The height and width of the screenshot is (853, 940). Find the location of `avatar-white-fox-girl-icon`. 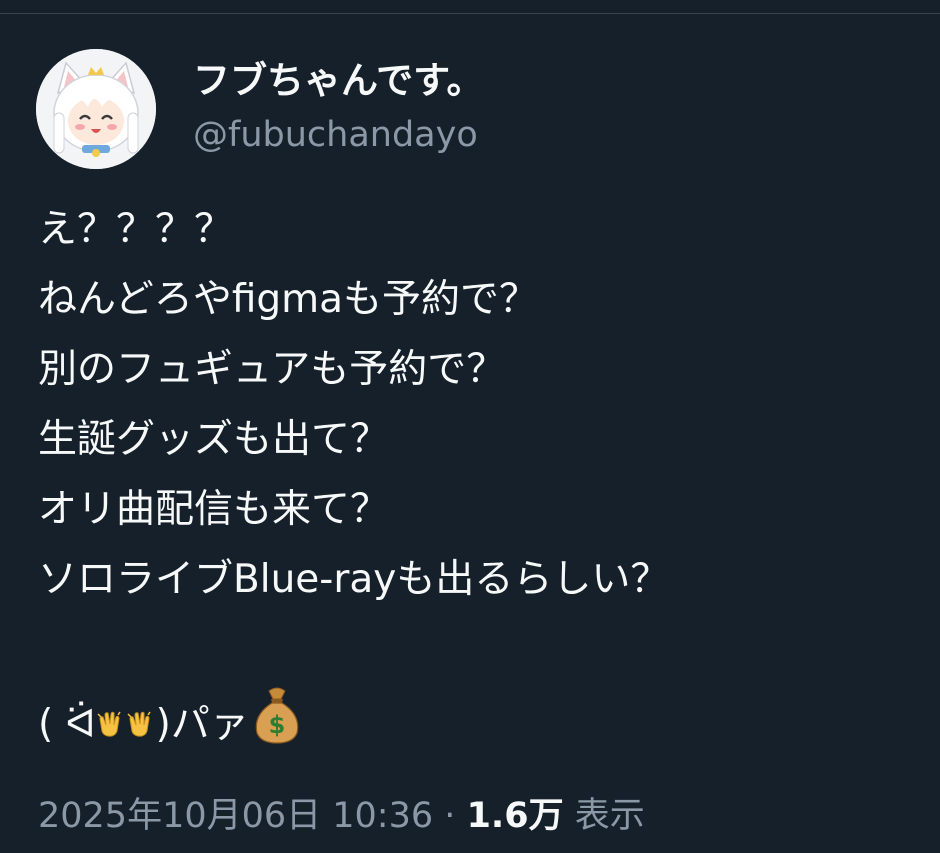

avatar-white-fox-girl-icon is located at coordinates (96, 109).